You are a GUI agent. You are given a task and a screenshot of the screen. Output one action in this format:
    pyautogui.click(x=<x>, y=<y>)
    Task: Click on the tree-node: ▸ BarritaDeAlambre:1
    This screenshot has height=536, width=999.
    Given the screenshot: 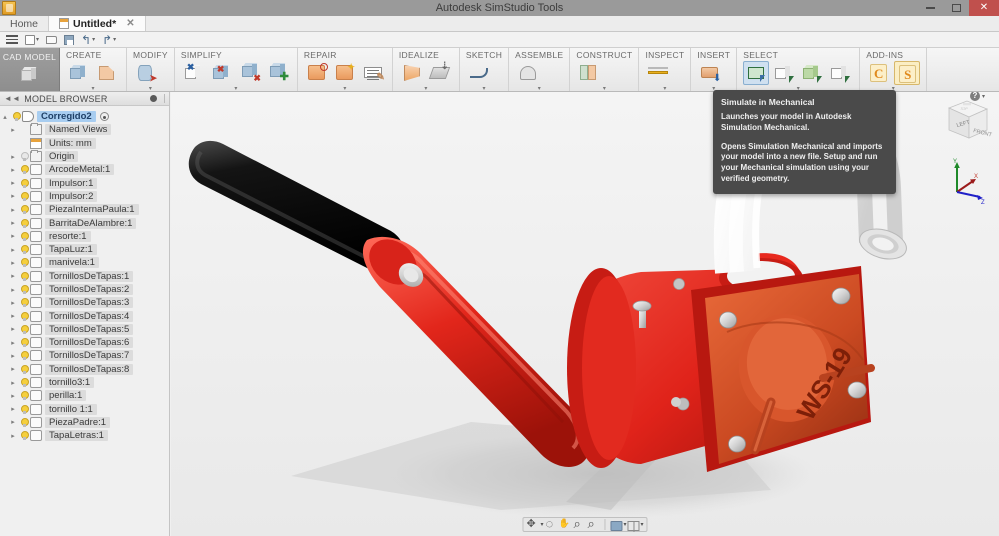 What is the action you would take?
    pyautogui.click(x=84, y=222)
    